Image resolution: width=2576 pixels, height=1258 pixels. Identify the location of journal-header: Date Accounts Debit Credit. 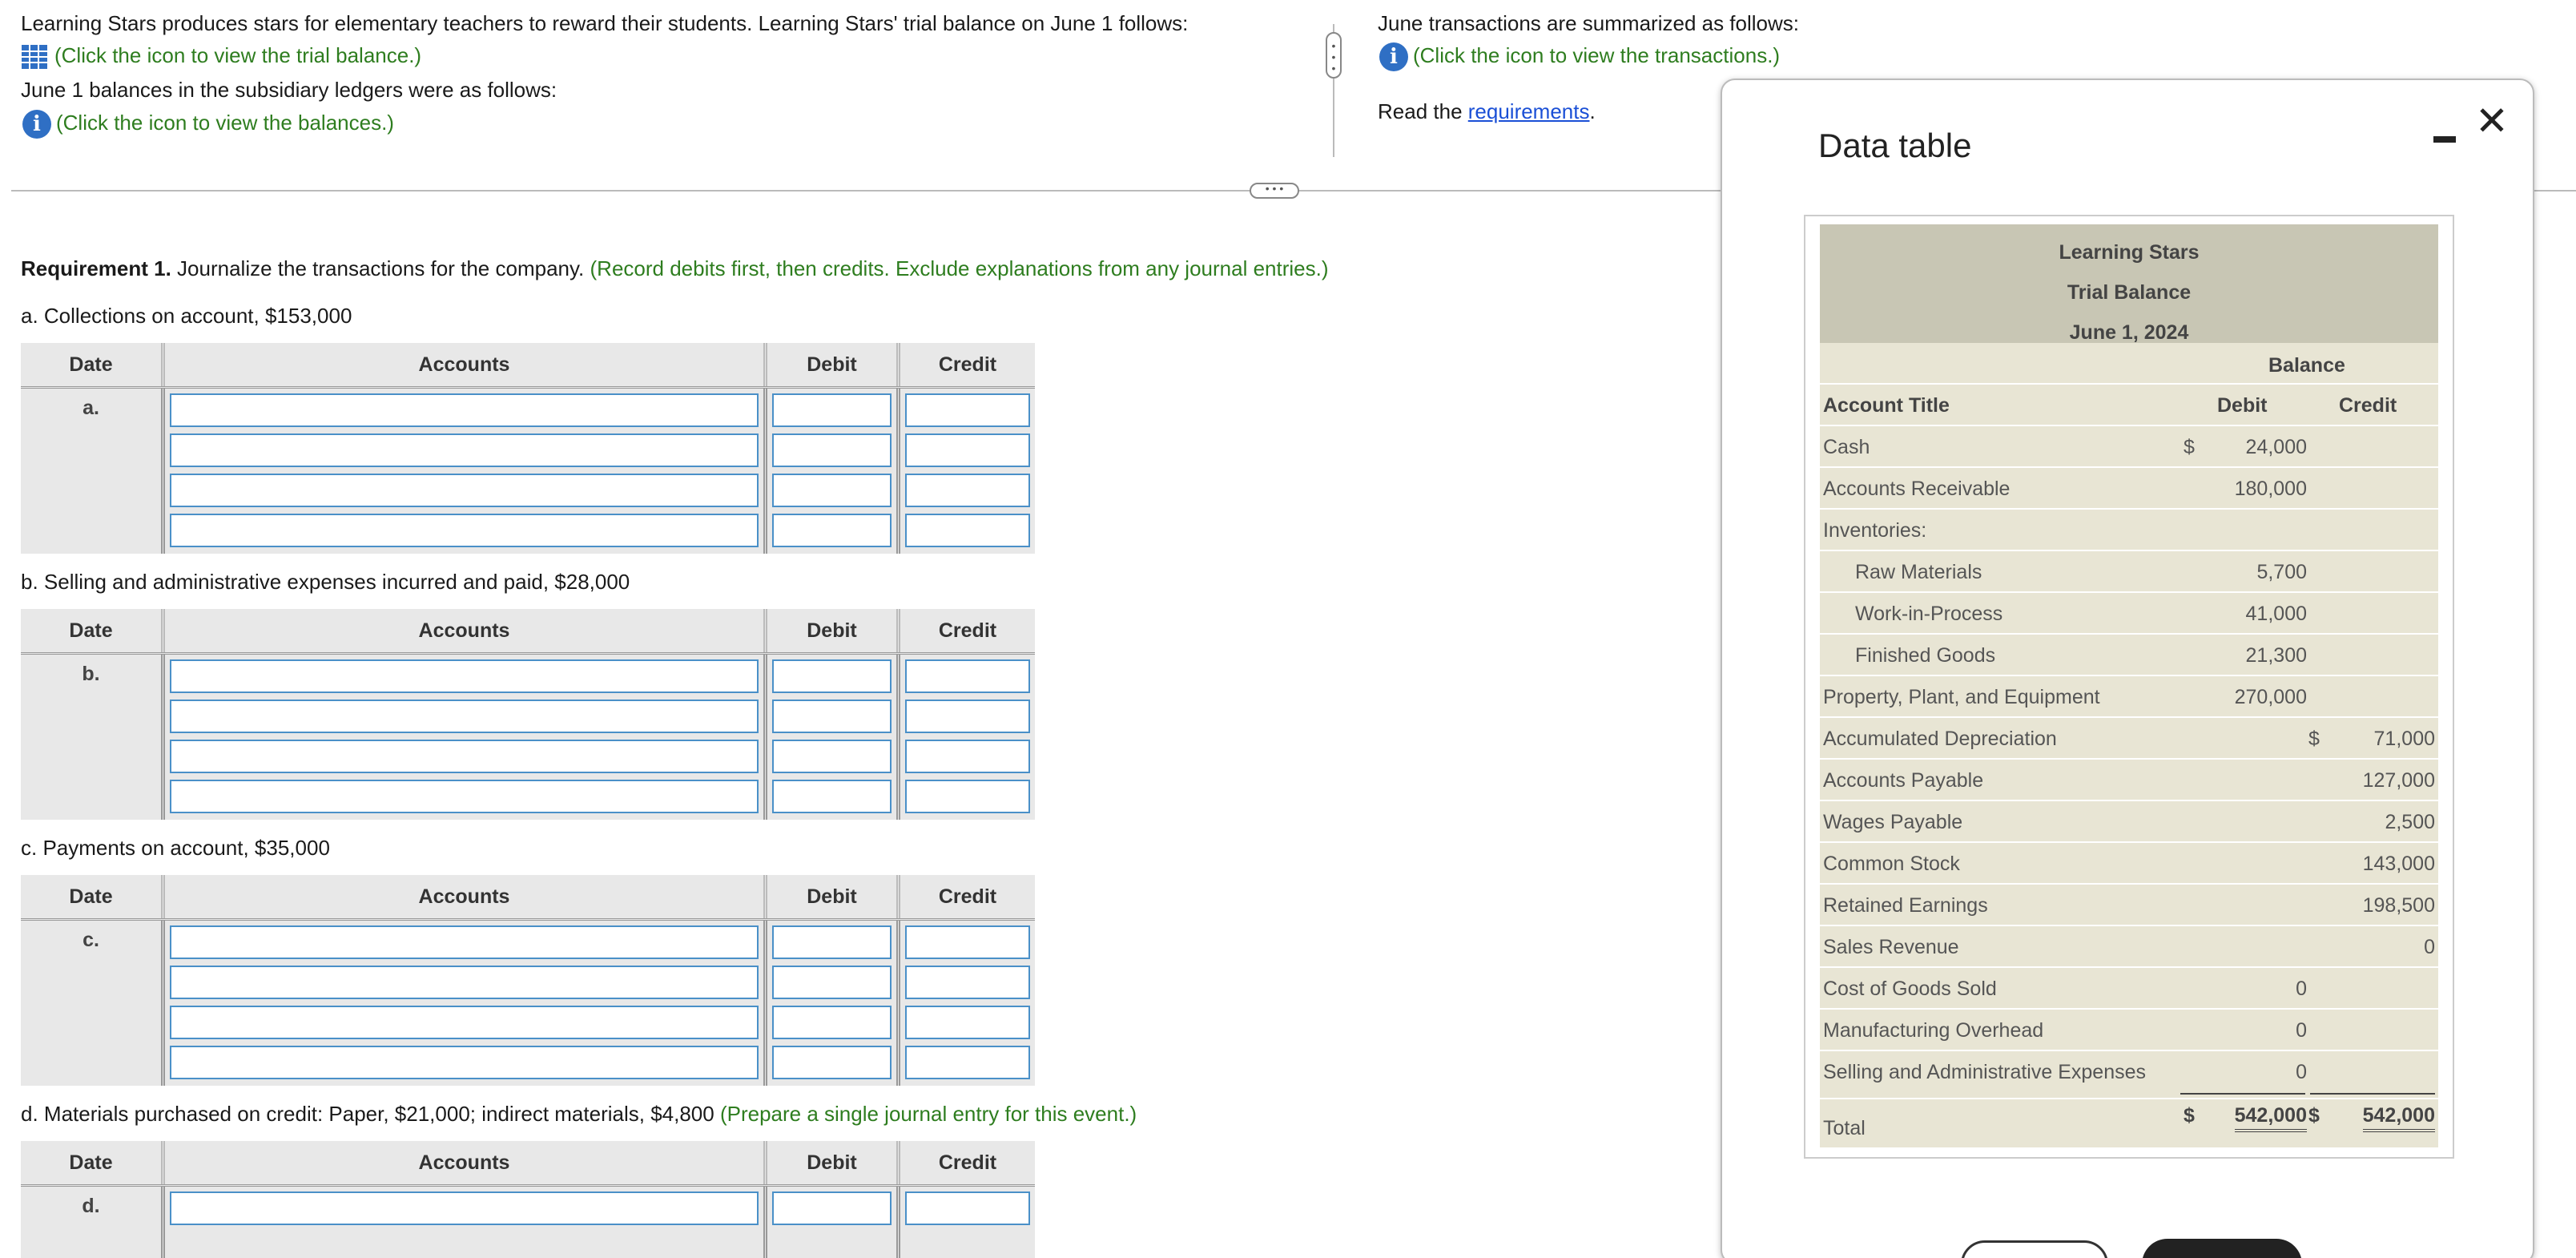
(528, 897).